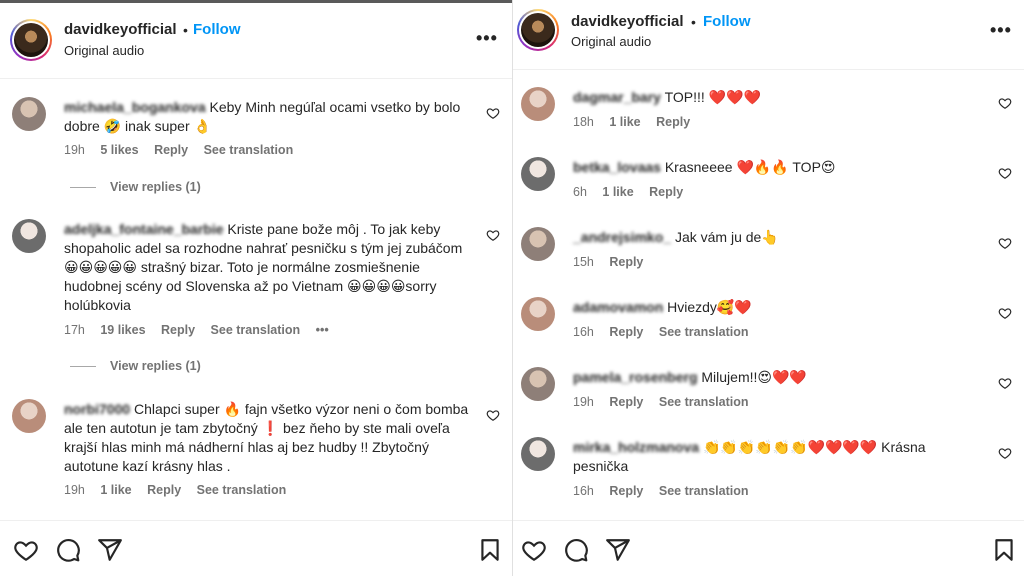  What do you see at coordinates (83, 367) in the screenshot?
I see `replies-line` at bounding box center [83, 367].